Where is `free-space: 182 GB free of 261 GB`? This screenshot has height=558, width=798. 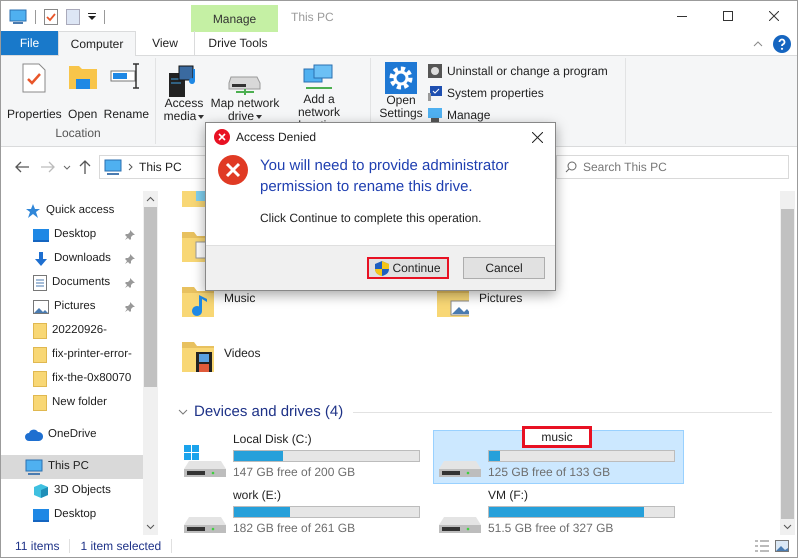
free-space: 182 GB free of 261 GB is located at coordinates (294, 527).